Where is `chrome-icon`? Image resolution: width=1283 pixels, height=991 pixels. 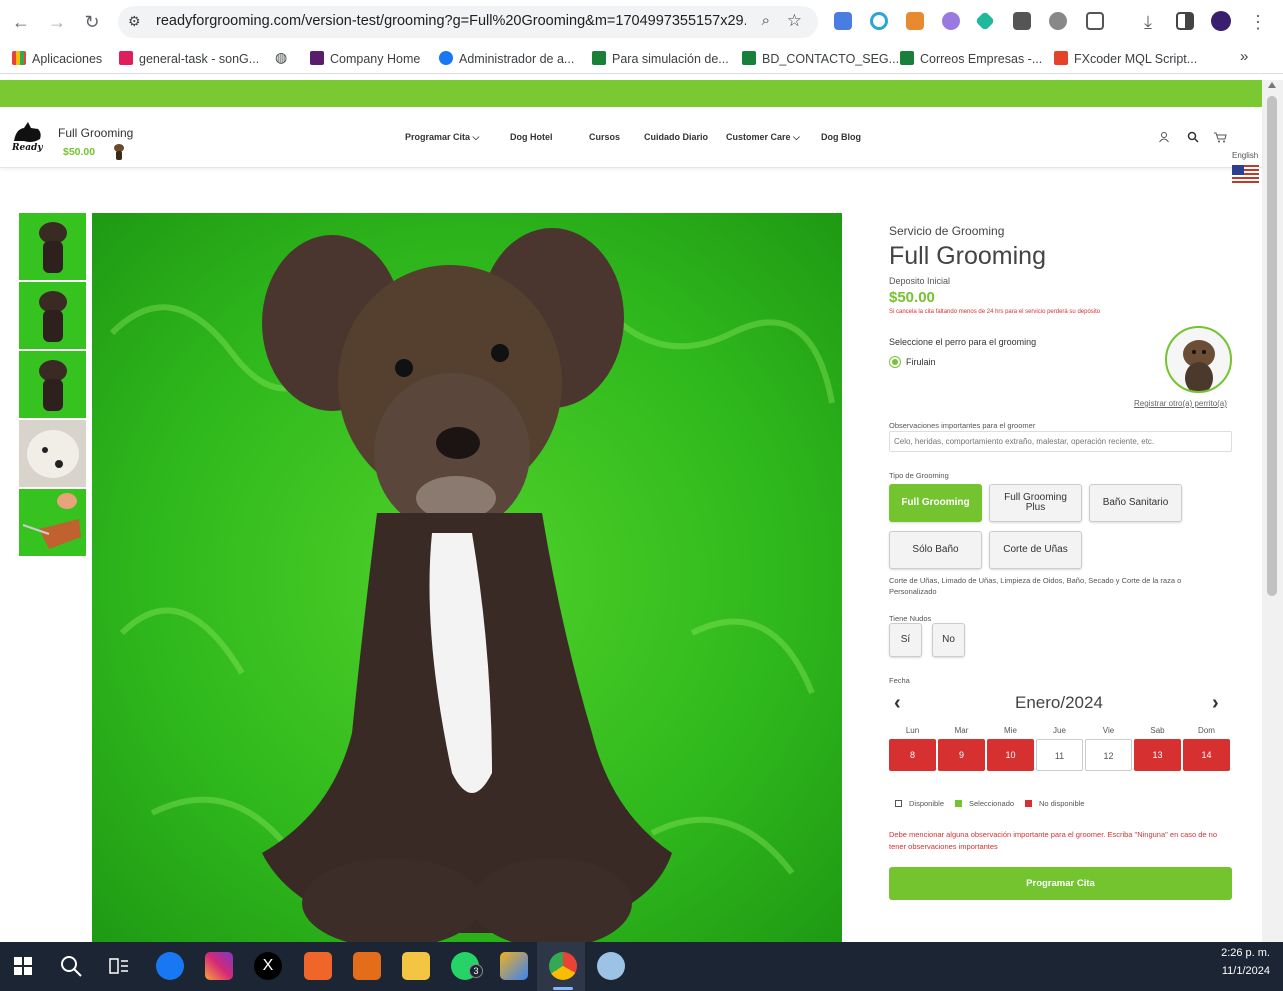
chrome-icon is located at coordinates (563, 966).